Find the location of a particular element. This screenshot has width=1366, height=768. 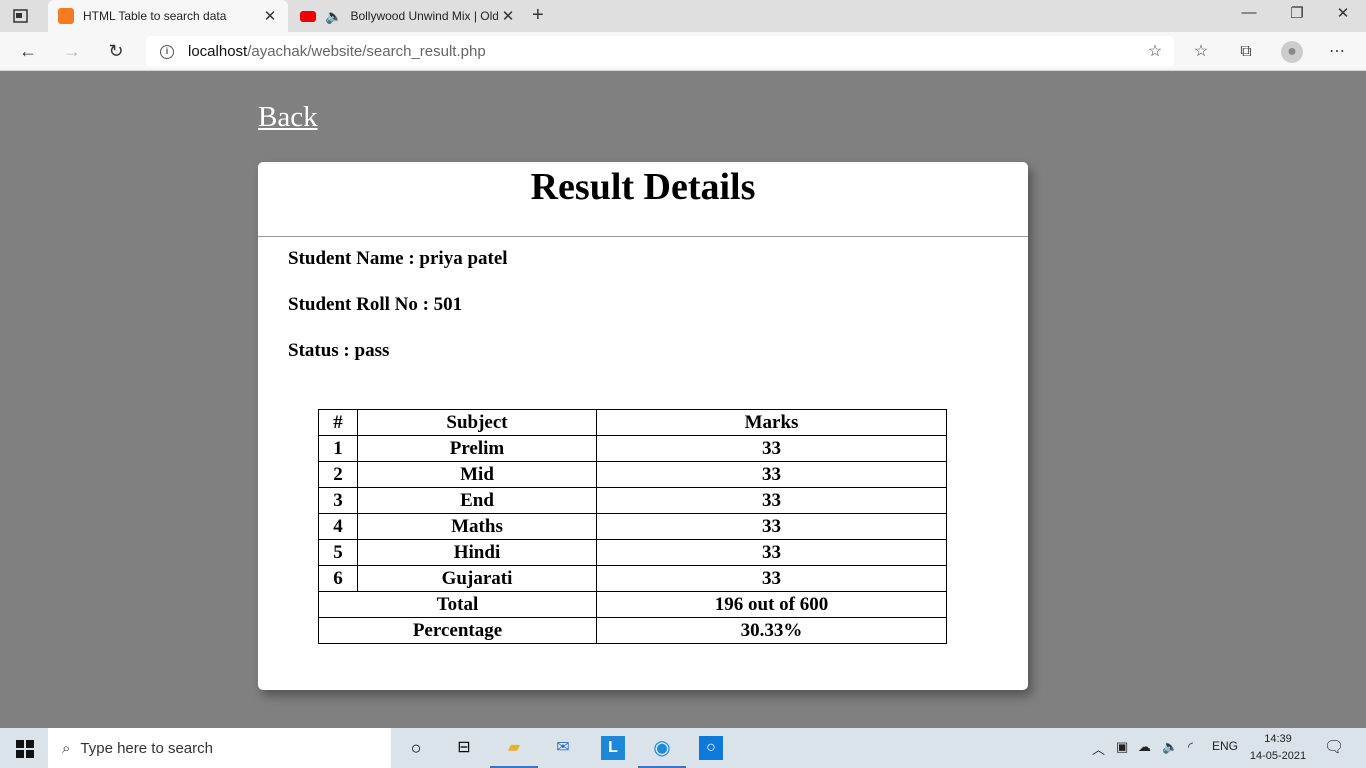

onedrive-icon: ☁ is located at coordinates (1144, 747).